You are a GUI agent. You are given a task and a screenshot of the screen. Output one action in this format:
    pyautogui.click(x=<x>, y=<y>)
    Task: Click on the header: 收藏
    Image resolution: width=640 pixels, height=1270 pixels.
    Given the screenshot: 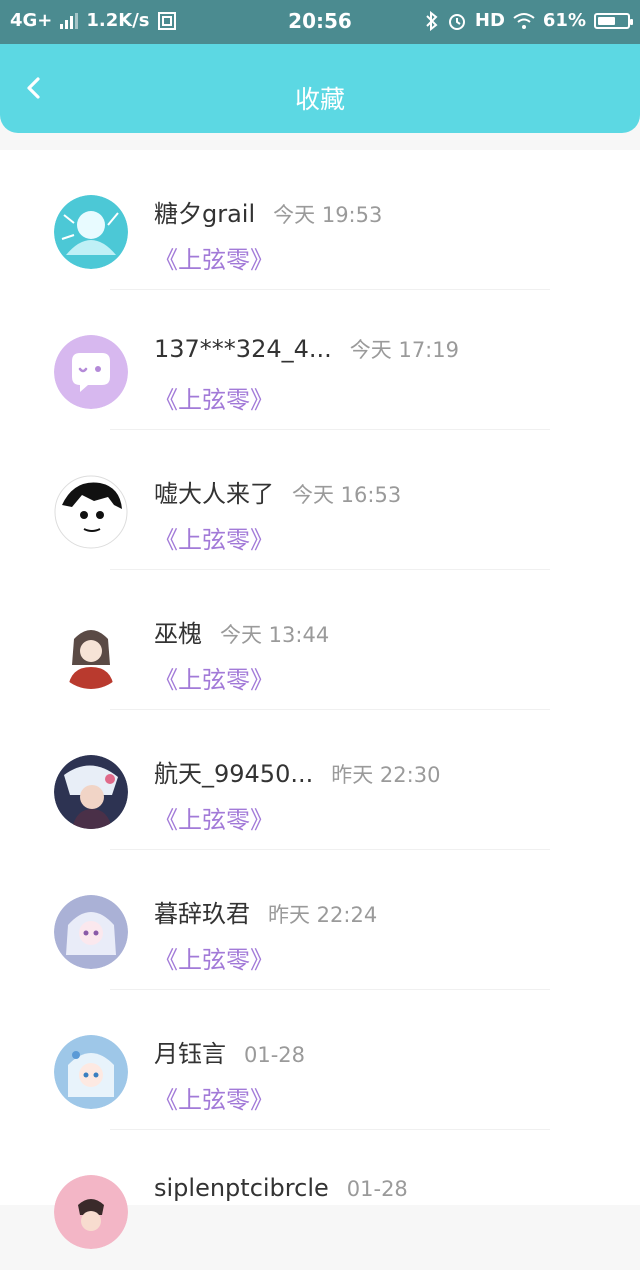 What is the action you would take?
    pyautogui.click(x=320, y=88)
    